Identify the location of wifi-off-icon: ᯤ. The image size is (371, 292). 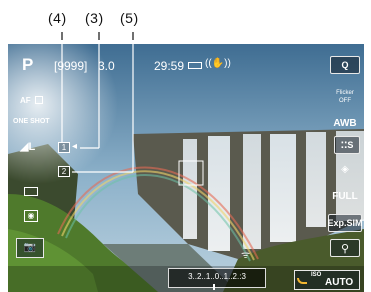
(246, 255).